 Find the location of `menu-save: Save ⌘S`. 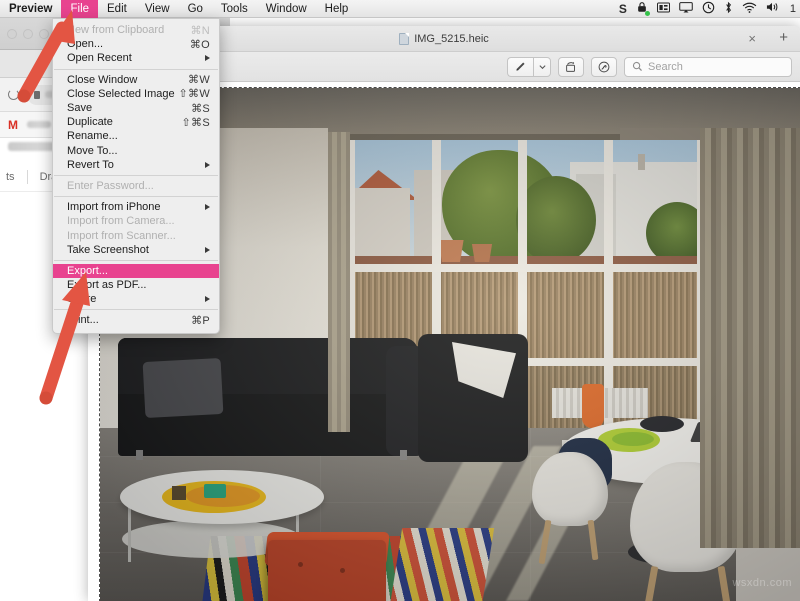

menu-save: Save ⌘S is located at coordinates (136, 108).